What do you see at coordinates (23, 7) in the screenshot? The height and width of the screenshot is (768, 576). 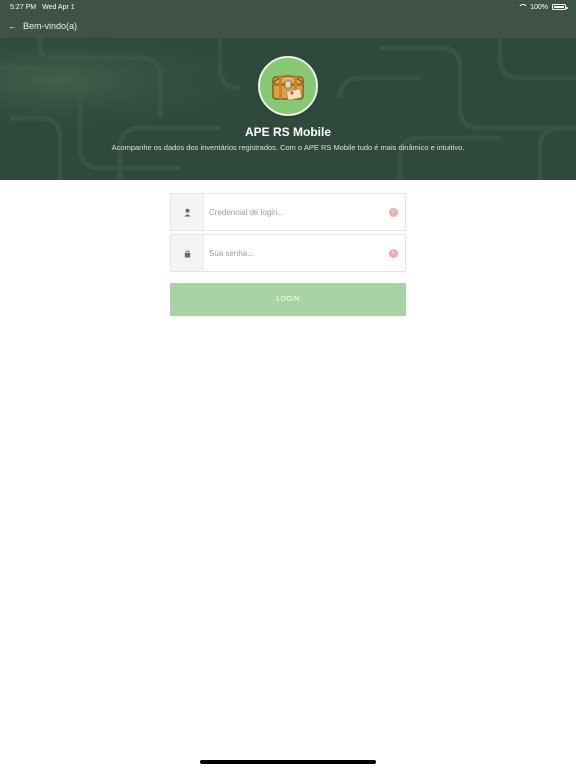 I see `status-time: 5:27 PM` at bounding box center [23, 7].